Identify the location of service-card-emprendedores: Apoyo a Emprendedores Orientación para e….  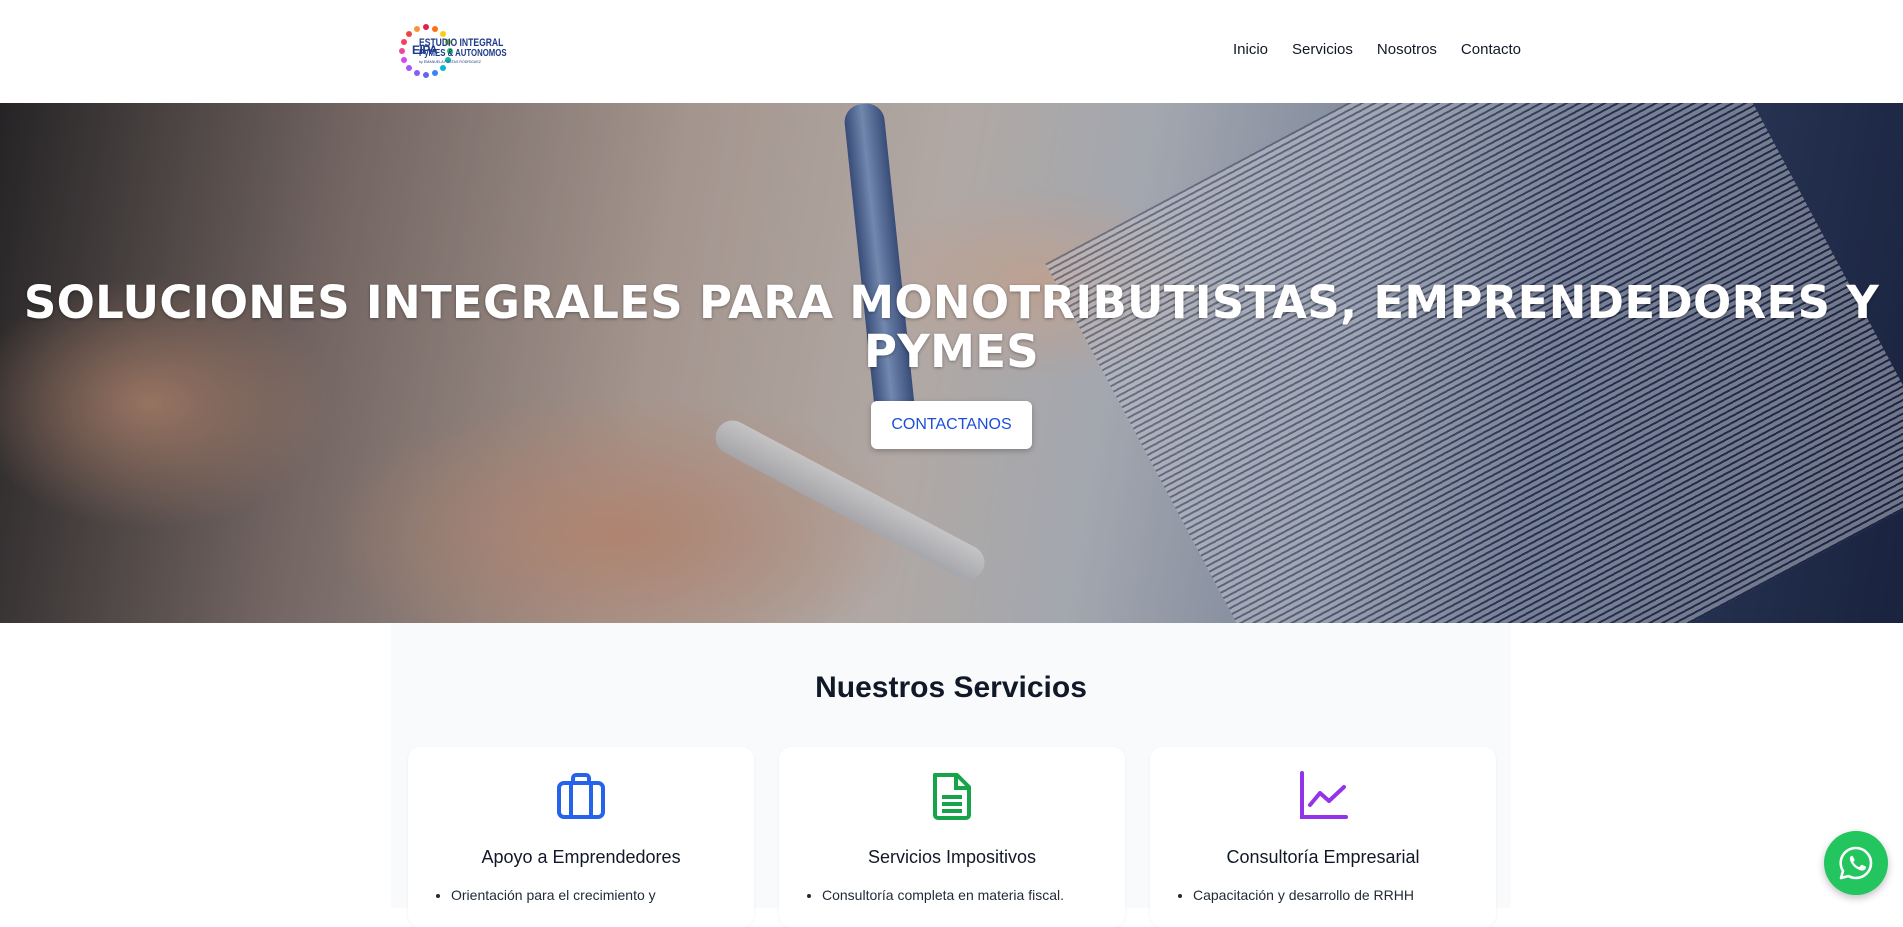
(581, 837).